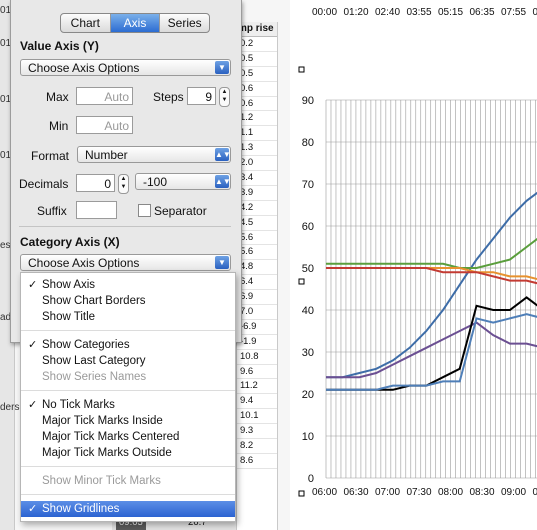 The image size is (537, 530). I want to click on dropdown-label: -100, so click(155, 182).